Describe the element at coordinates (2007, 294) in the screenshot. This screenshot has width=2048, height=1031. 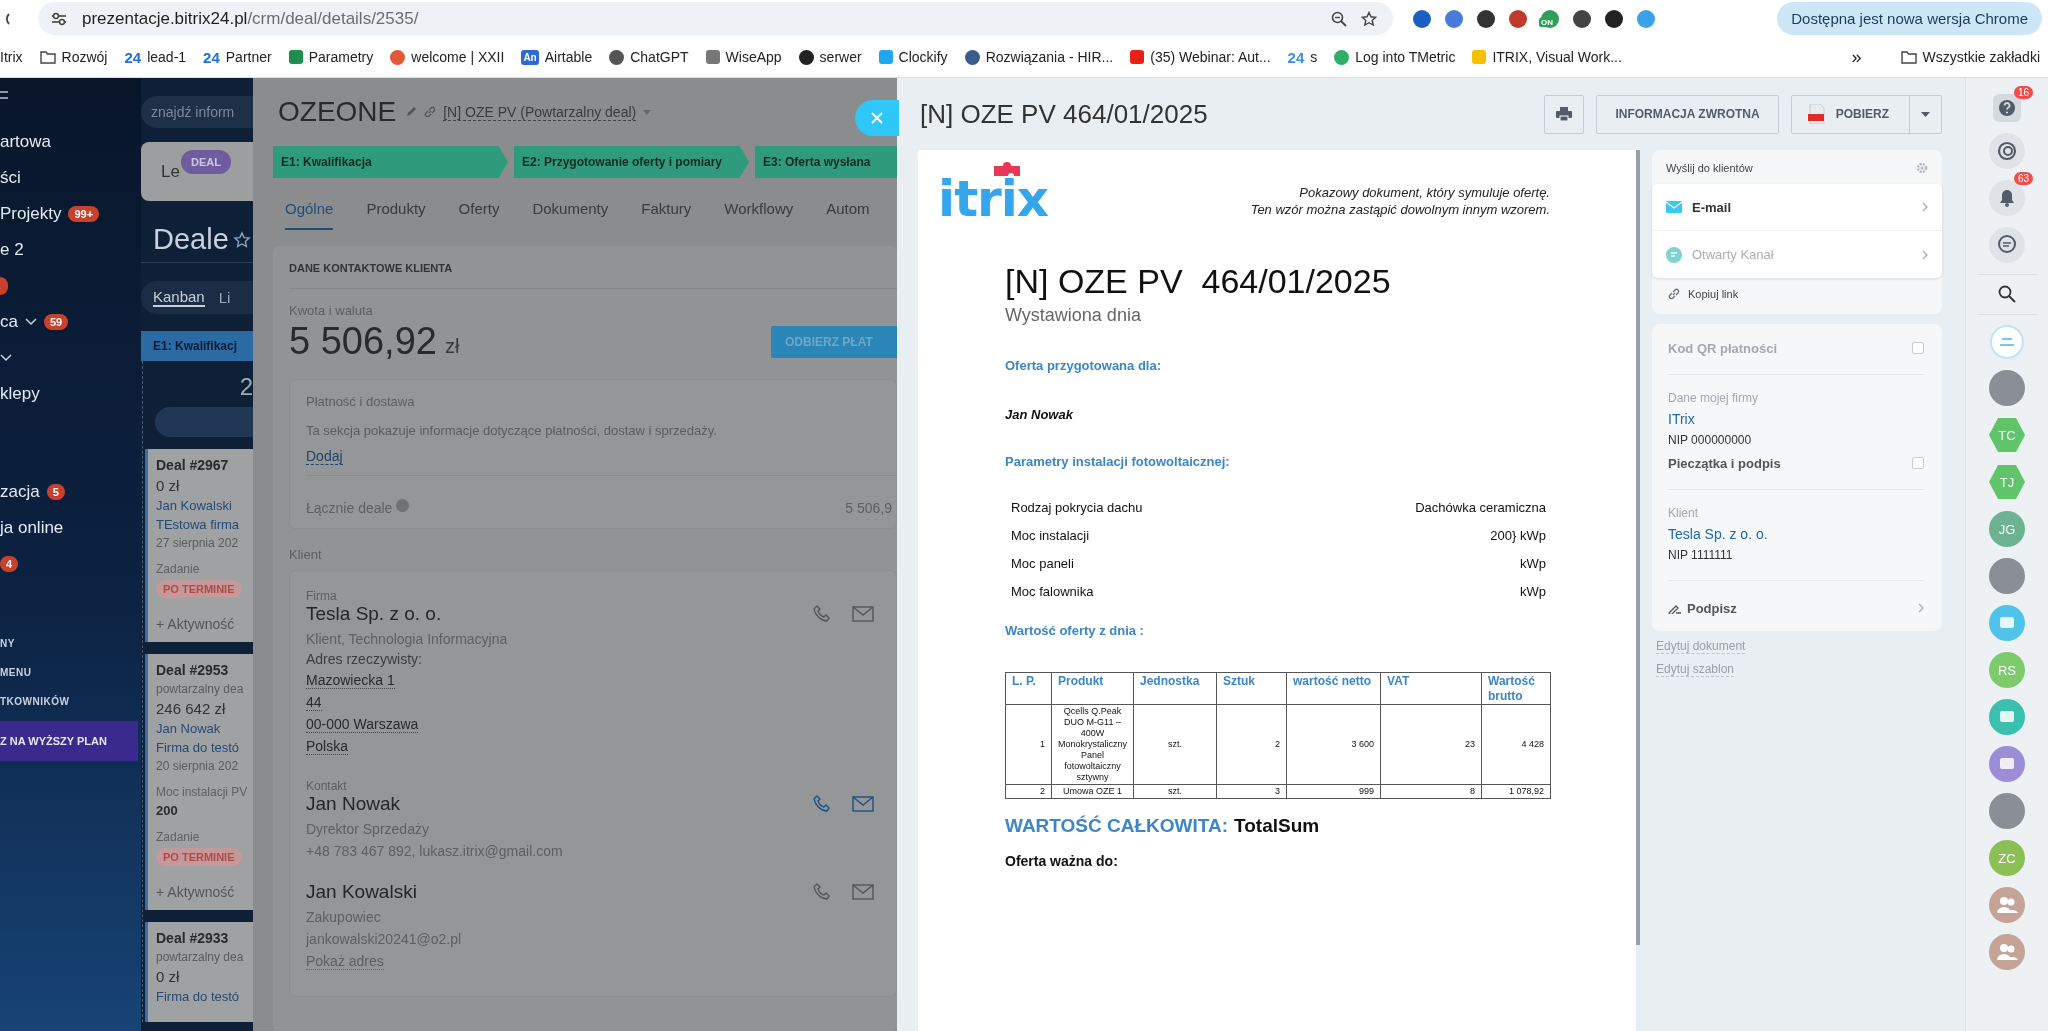
I see `search-icon` at that location.